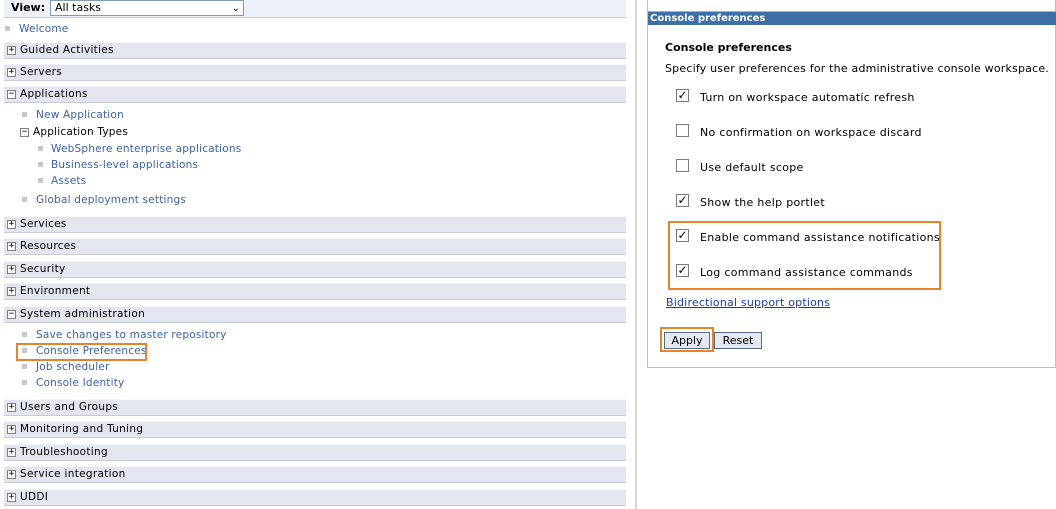 The image size is (1056, 509). Describe the element at coordinates (315, 429) in the screenshot. I see `nav-category-monitoring-and-tuning: + Monitoring and Tuning` at that location.